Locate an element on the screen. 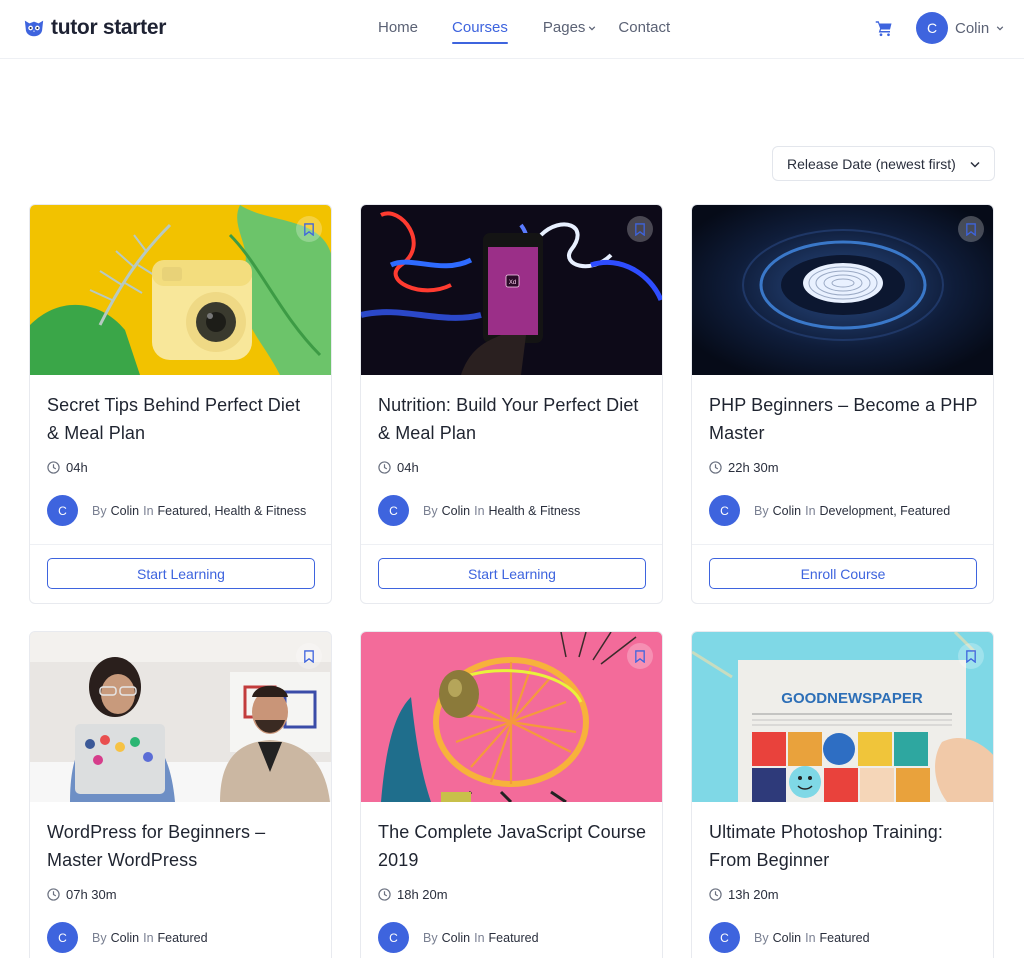 The width and height of the screenshot is (1024, 958). nav-contact: Contact is located at coordinates (644, 27).